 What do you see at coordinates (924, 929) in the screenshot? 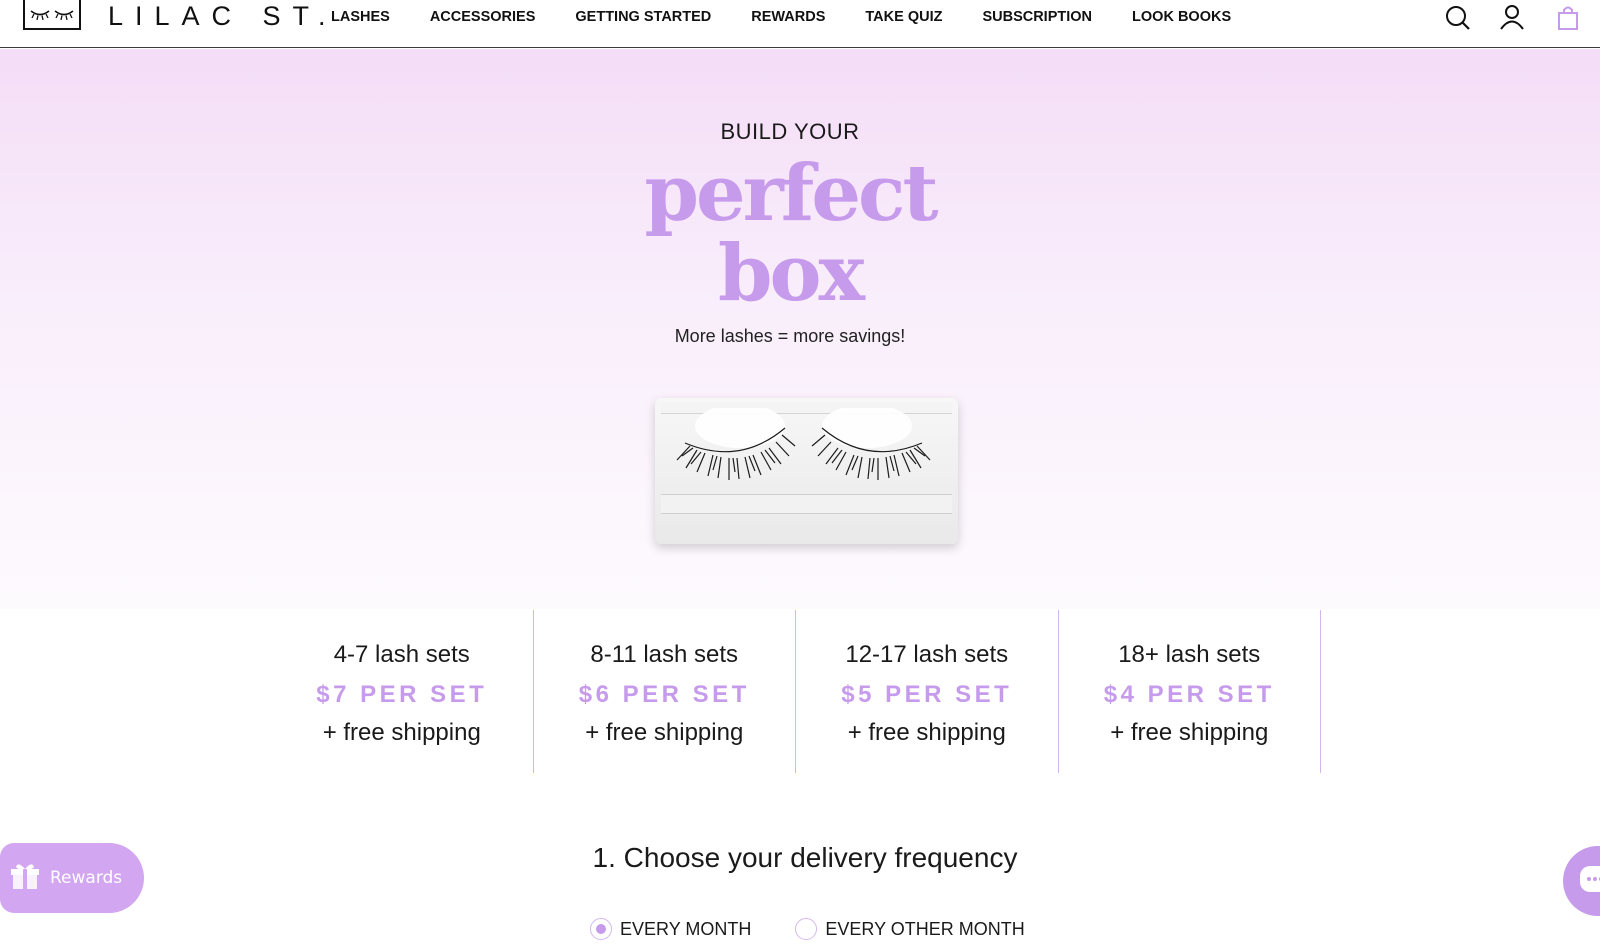
I see `radio-label-every-other-month: EVERY OTHER MONTH` at bounding box center [924, 929].